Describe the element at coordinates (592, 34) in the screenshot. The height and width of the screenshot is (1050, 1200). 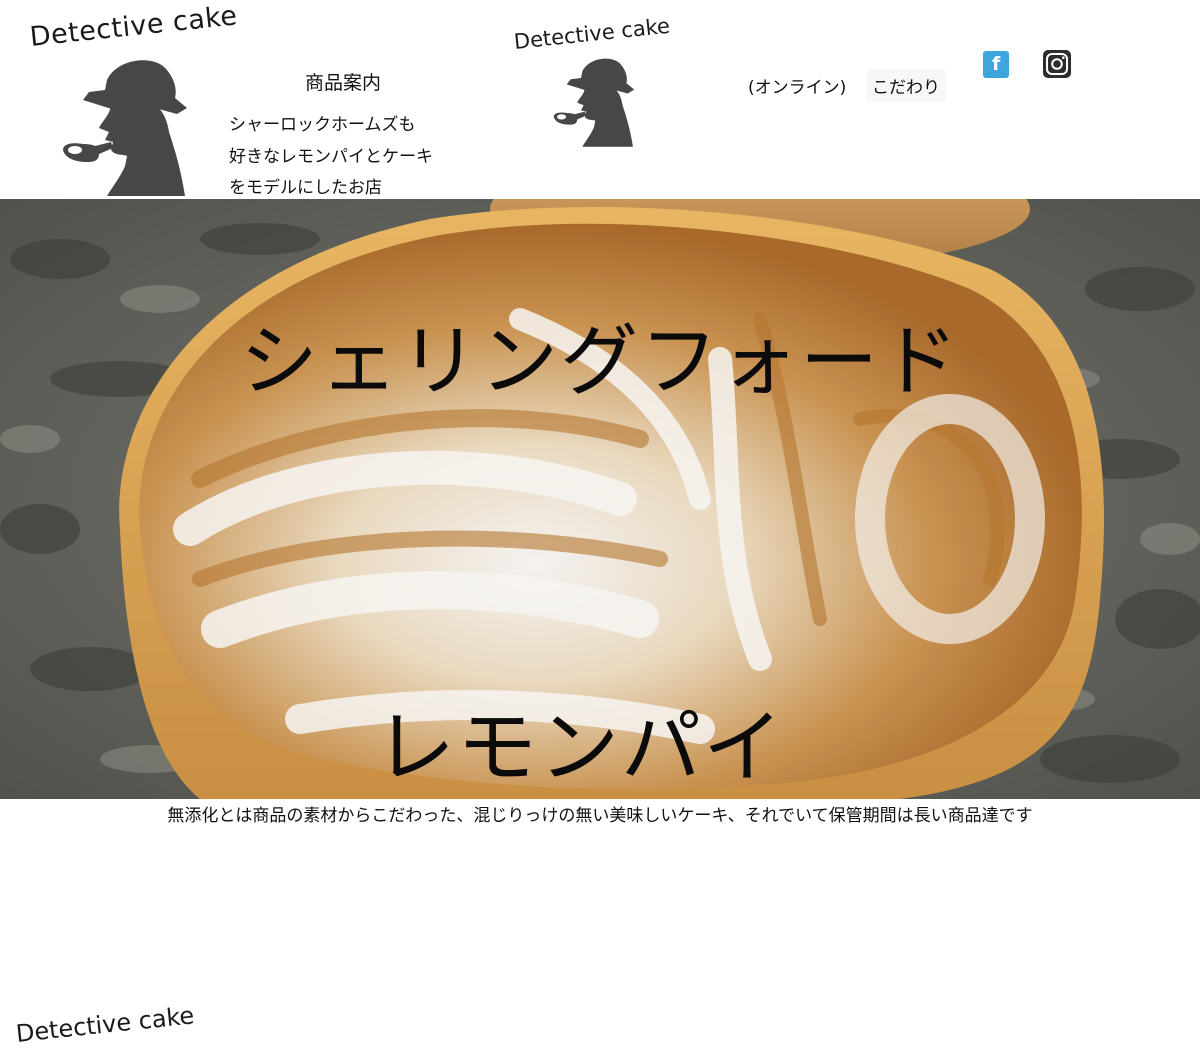
I see `center-logo-text: Detective cake` at that location.